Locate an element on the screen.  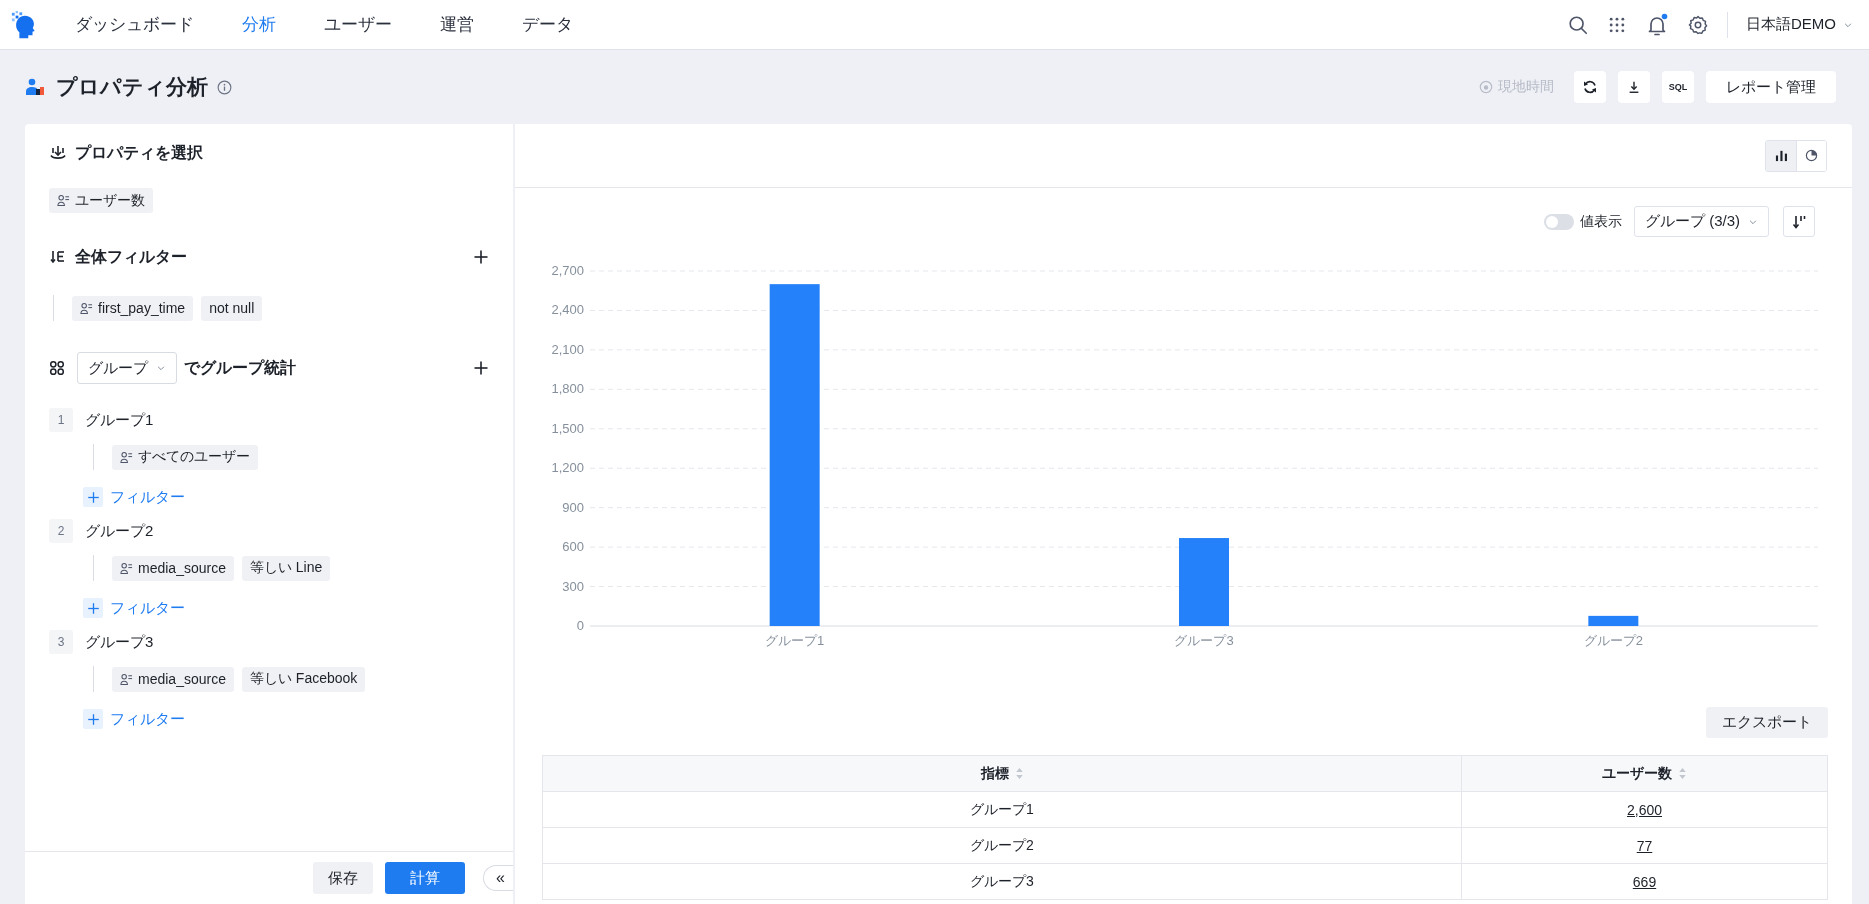
toggle-label: 値表示 is located at coordinates (1601, 221).